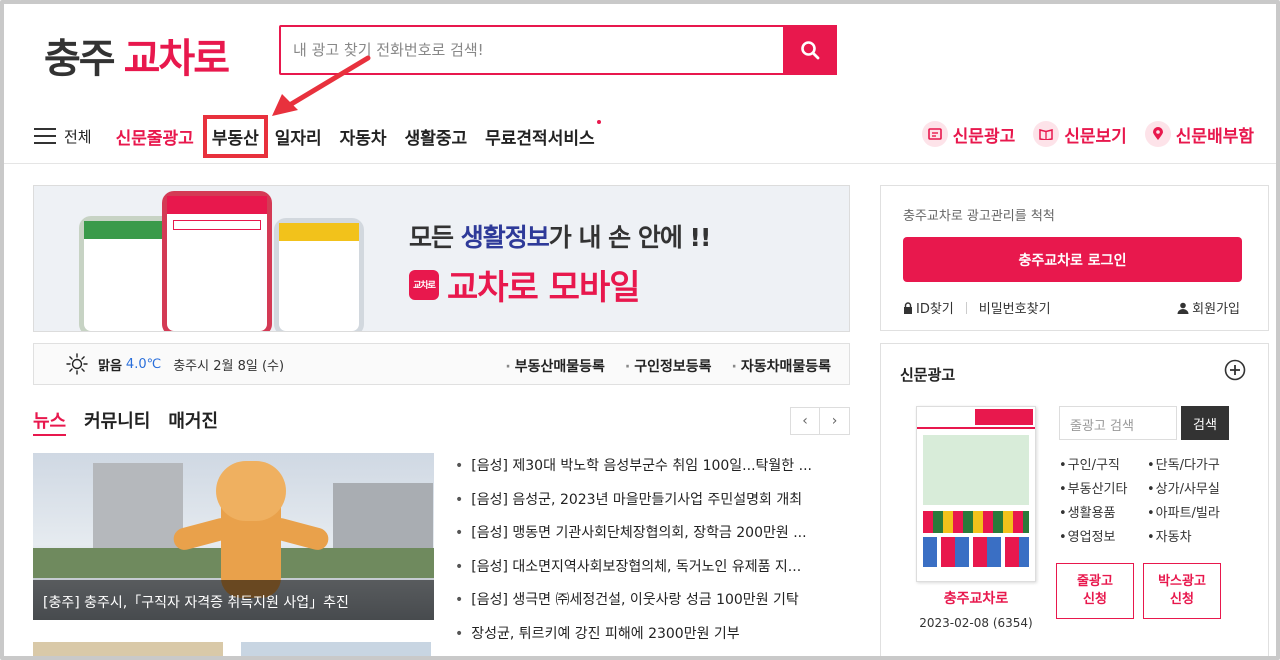  What do you see at coordinates (323, 136) in the screenshot?
I see `main-nav: 전체 신문줄광고 부동산 일자리 자동차 생활중고 무료견적서비스` at bounding box center [323, 136].